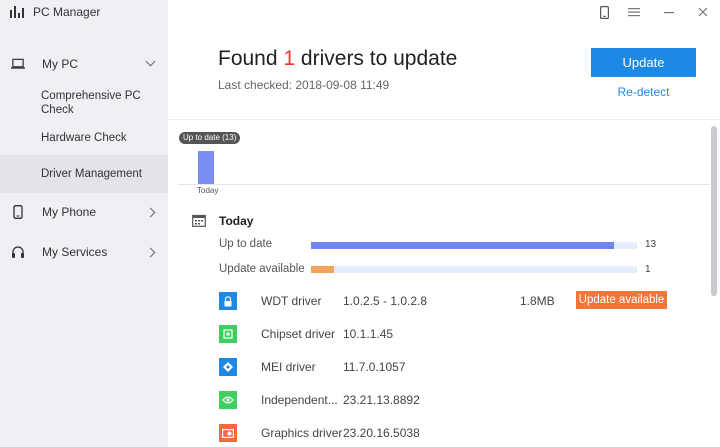 The width and height of the screenshot is (720, 447). Describe the element at coordinates (381, 433) in the screenshot. I see `driver-version: 23.20.16.5038` at that location.